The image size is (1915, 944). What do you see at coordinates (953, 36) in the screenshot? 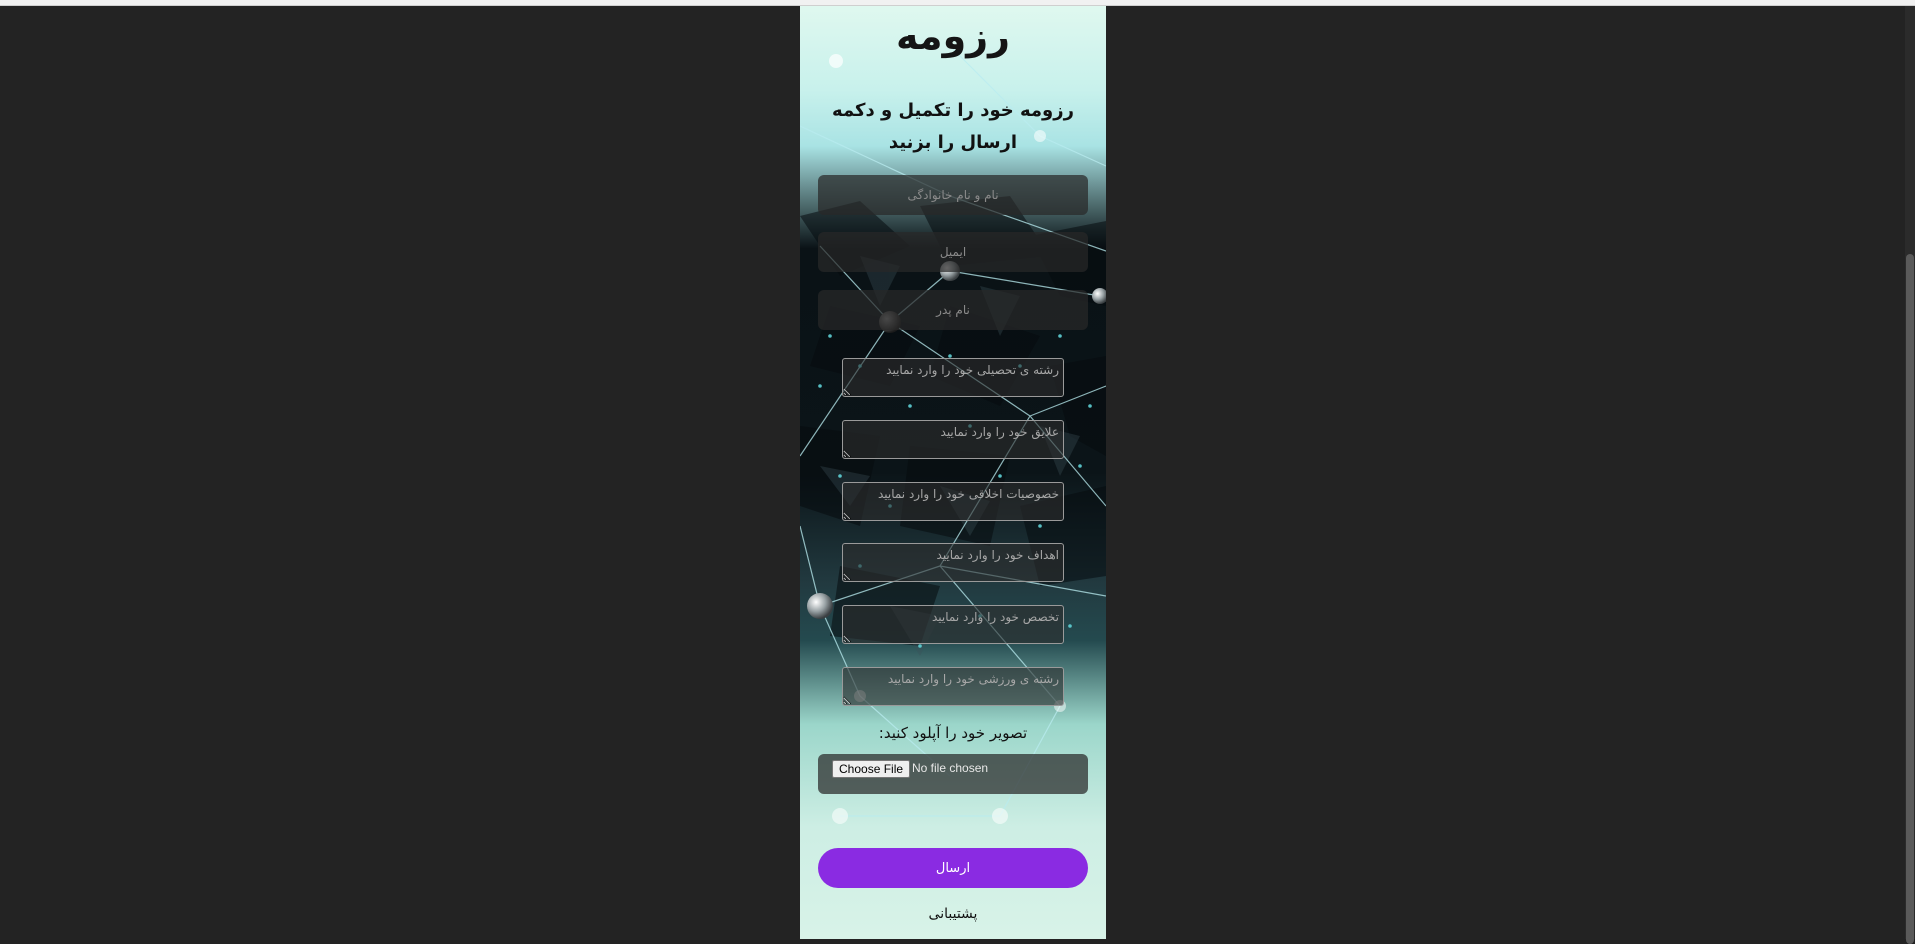
I see `page-title: رزومه` at bounding box center [953, 36].